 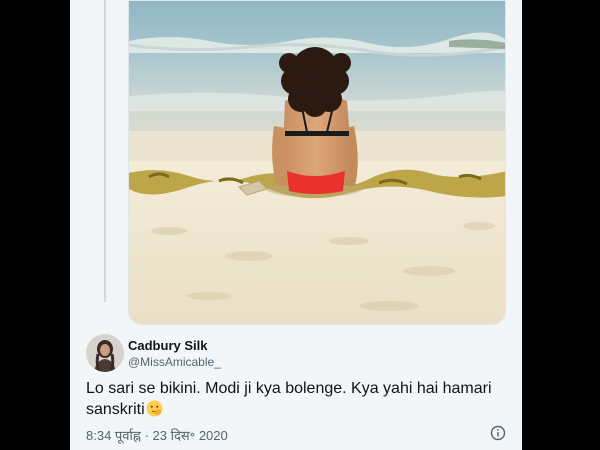 I want to click on author-handle: @MissAmicable_, so click(x=174, y=362).